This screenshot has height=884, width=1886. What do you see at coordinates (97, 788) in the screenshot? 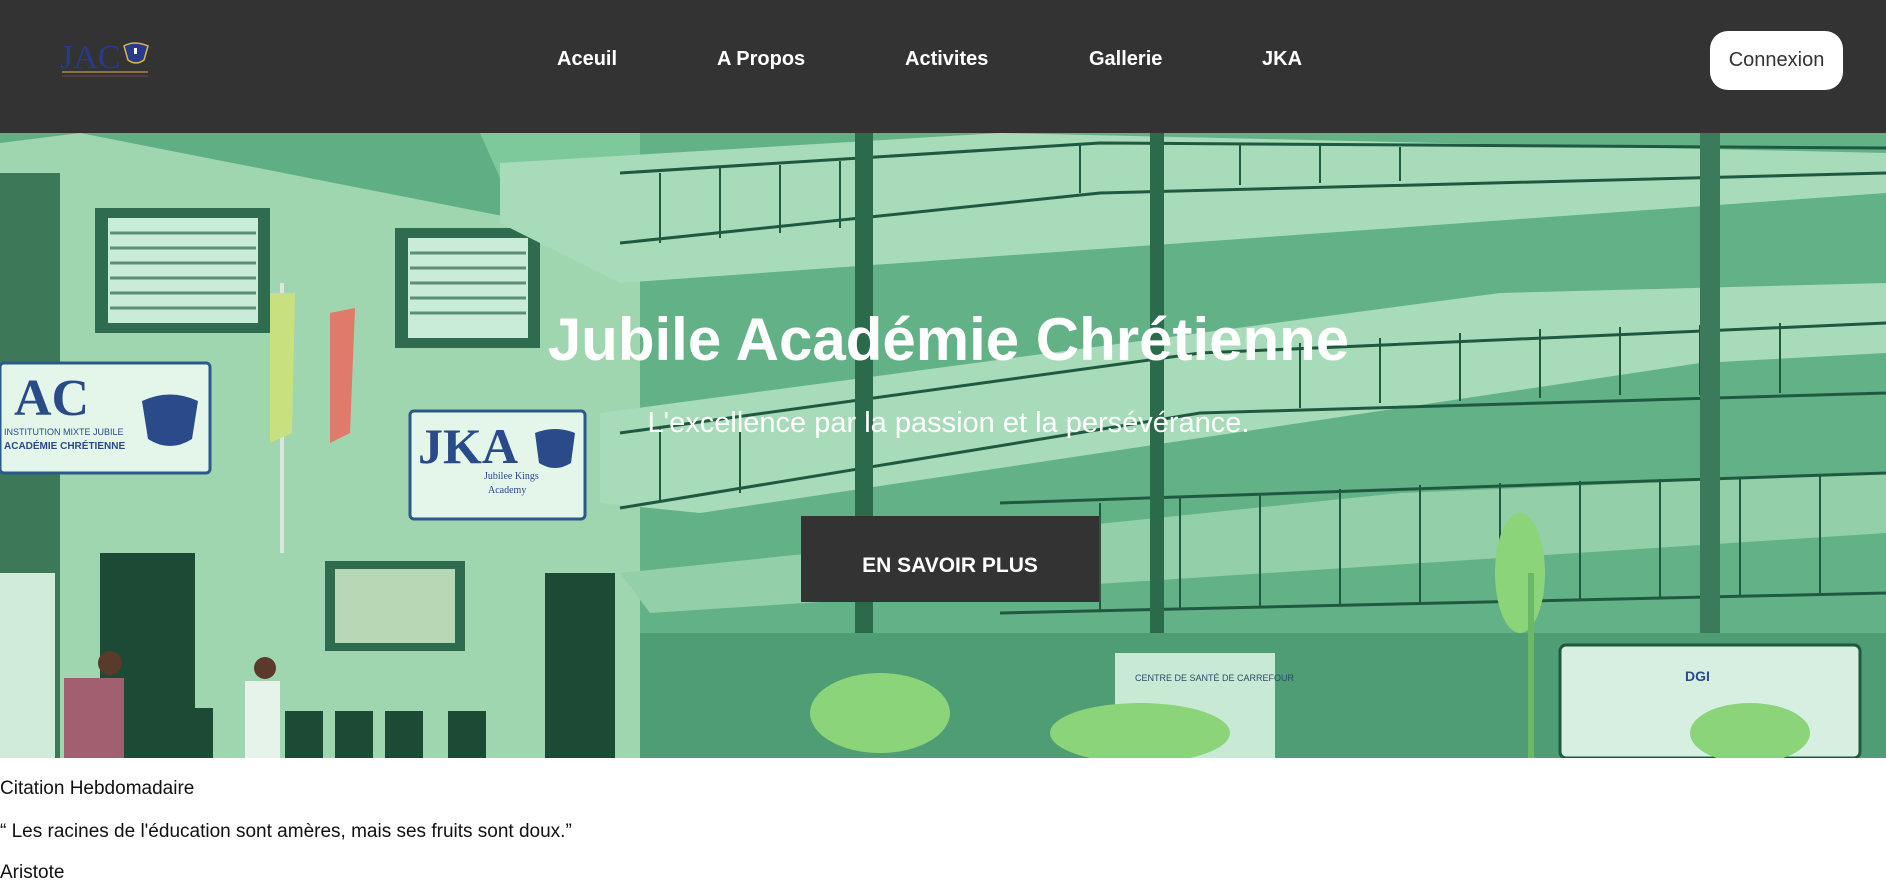
I see `quote-heading: Citation Hebdomadaire` at bounding box center [97, 788].